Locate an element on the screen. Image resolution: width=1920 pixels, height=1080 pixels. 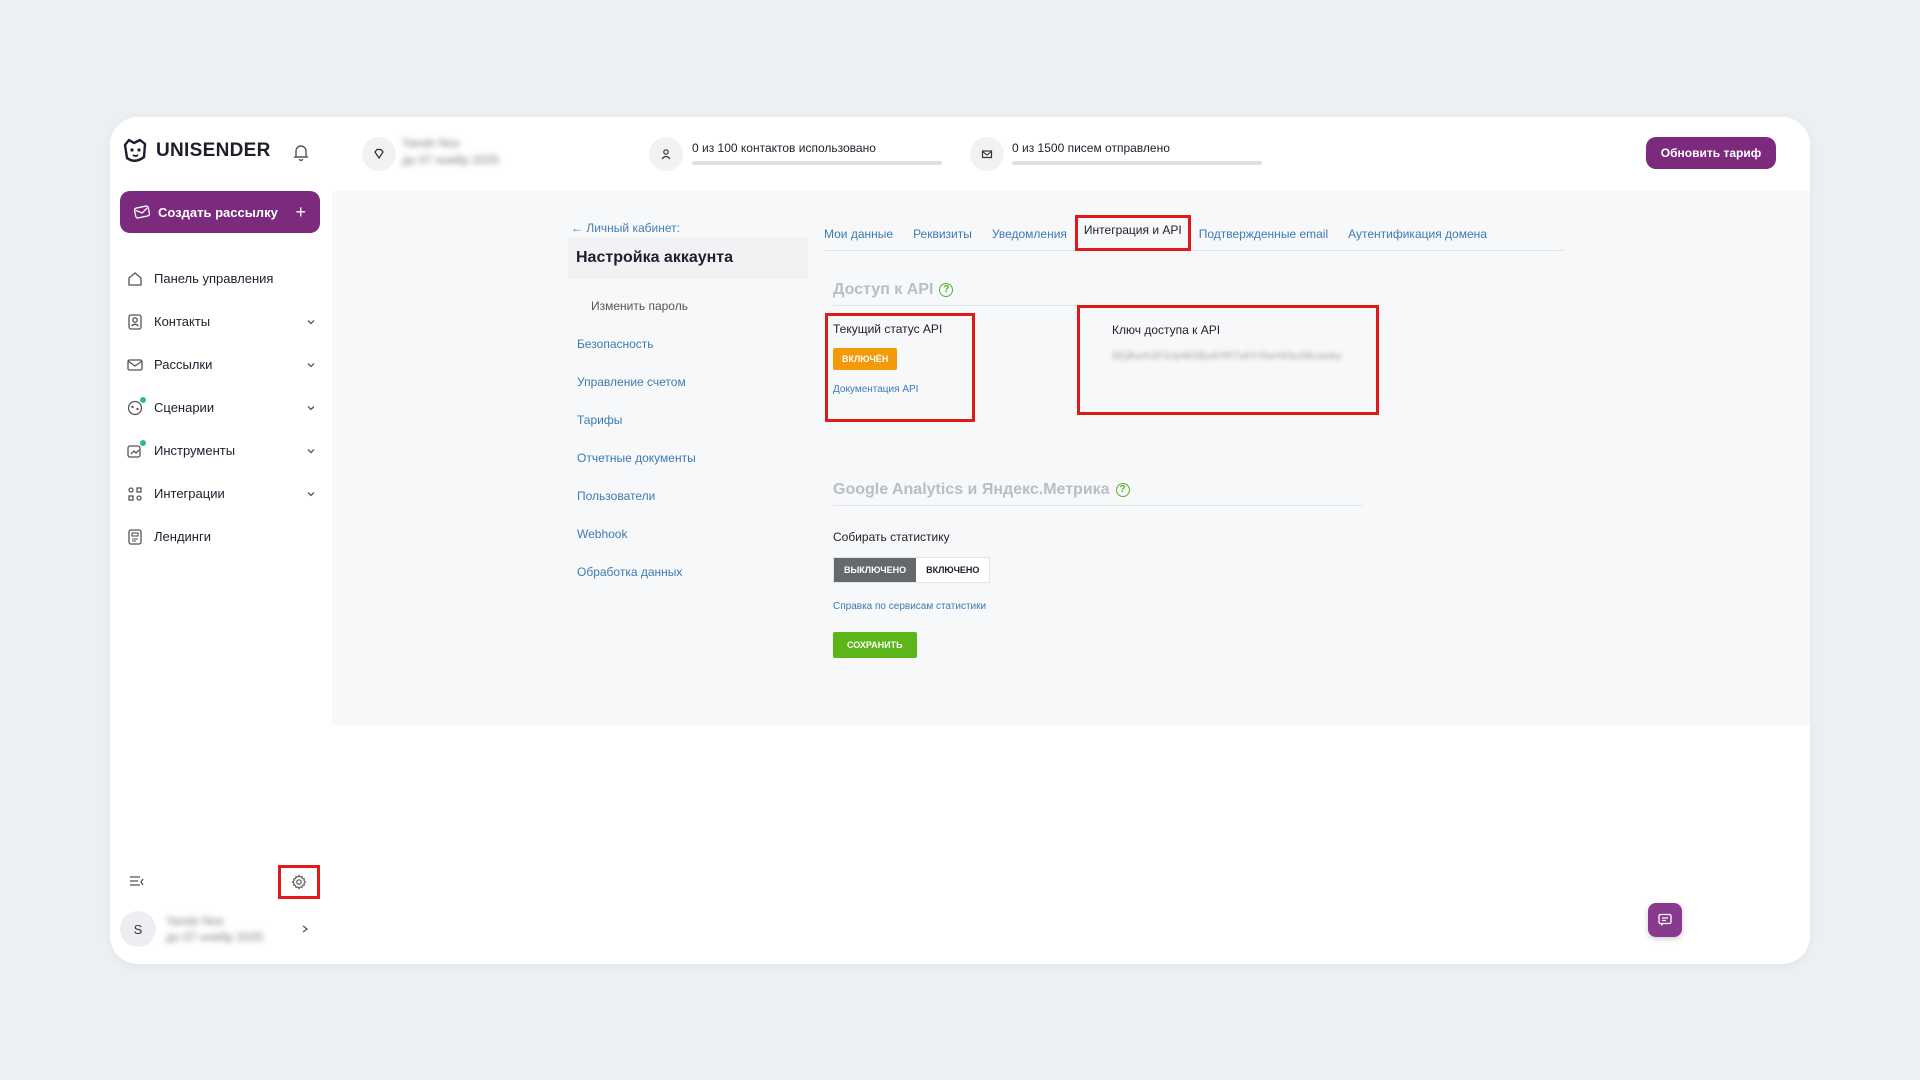
emails-stat-badge is located at coordinates (987, 154).